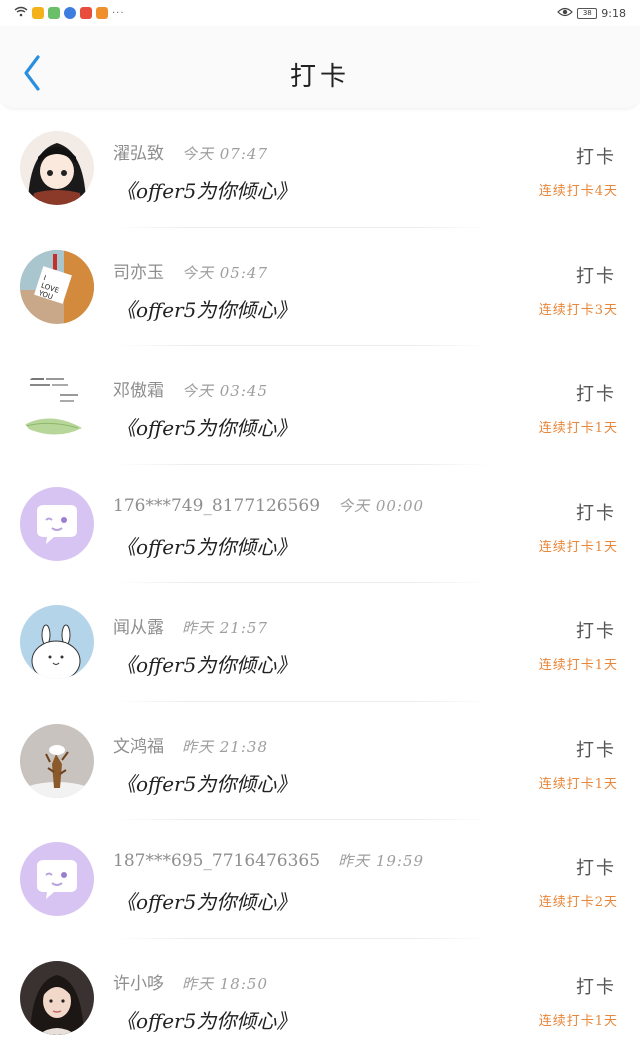 The width and height of the screenshot is (640, 1057). I want to click on battery-icon: 38, so click(587, 13).